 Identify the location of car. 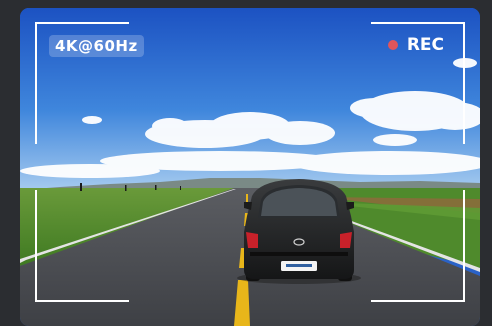
(299, 231).